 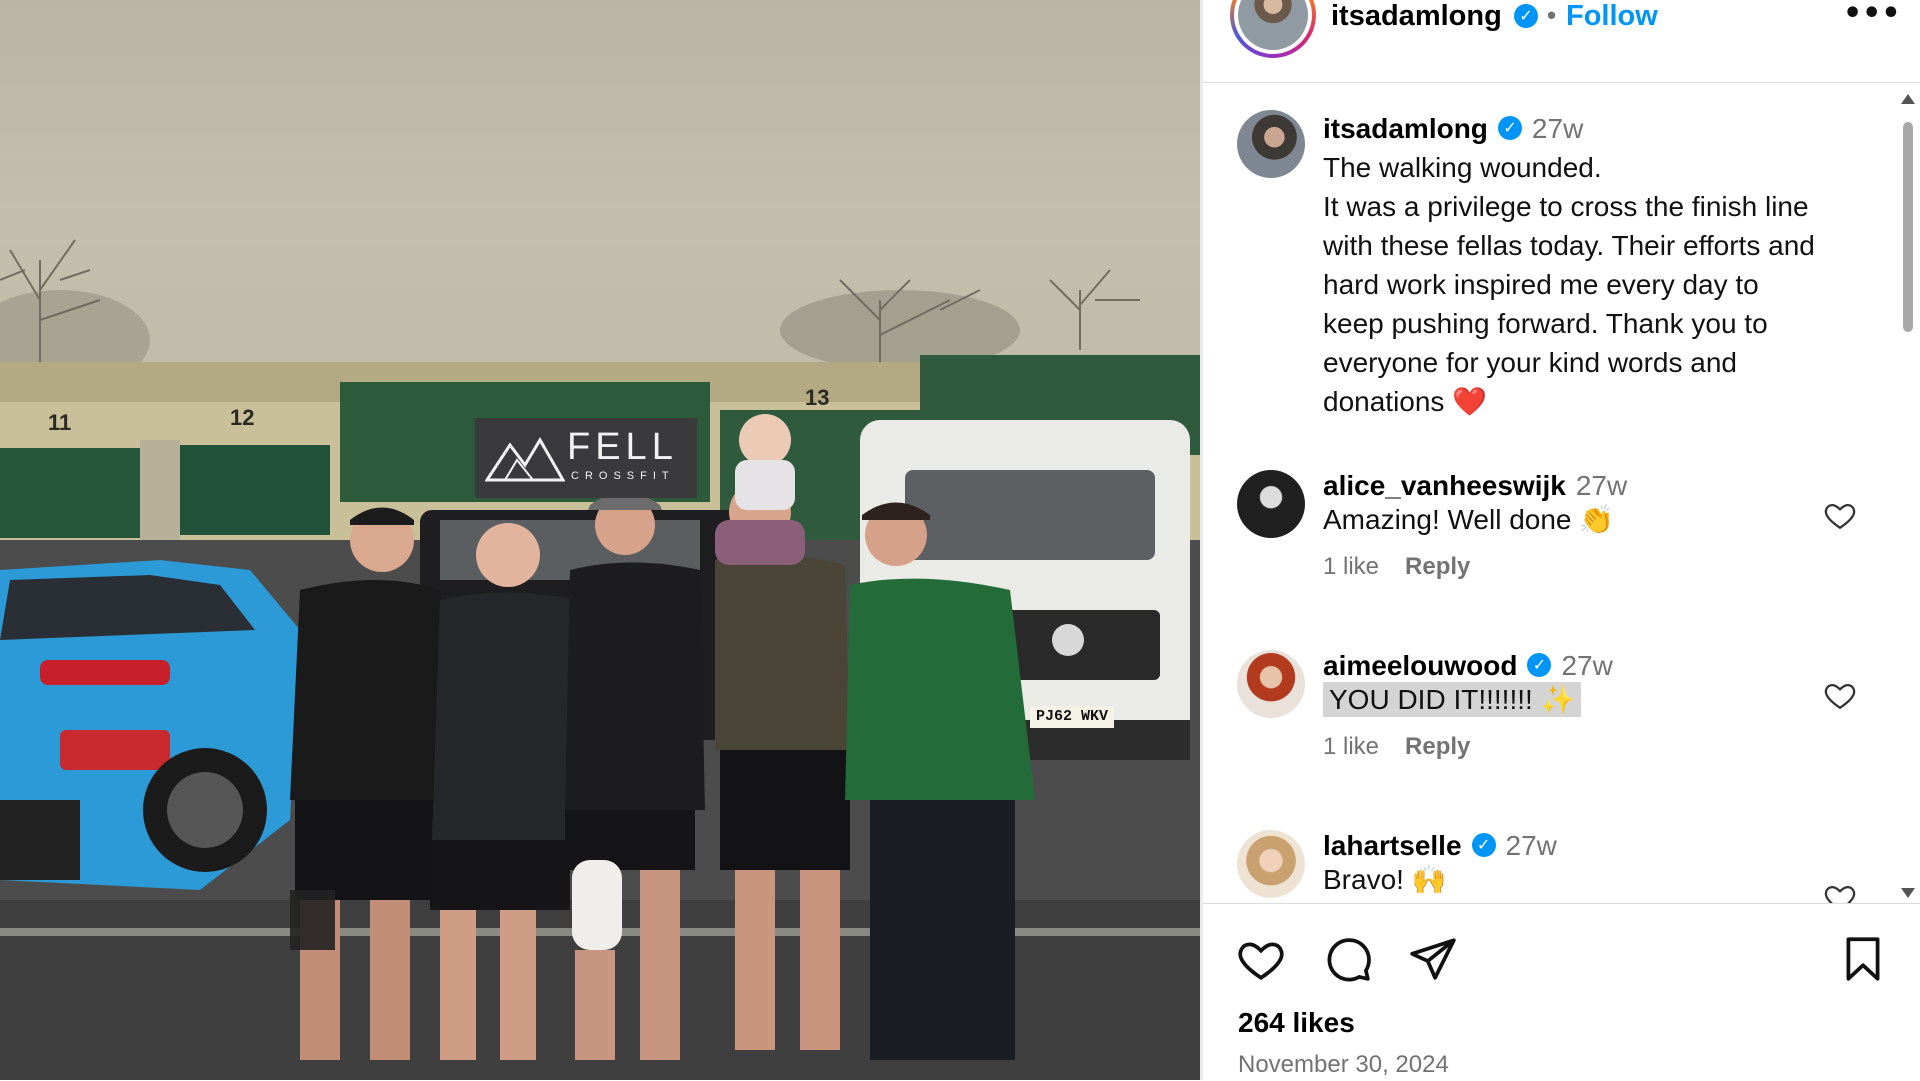 I want to click on scroll-down-arrow-icon, so click(x=1908, y=893).